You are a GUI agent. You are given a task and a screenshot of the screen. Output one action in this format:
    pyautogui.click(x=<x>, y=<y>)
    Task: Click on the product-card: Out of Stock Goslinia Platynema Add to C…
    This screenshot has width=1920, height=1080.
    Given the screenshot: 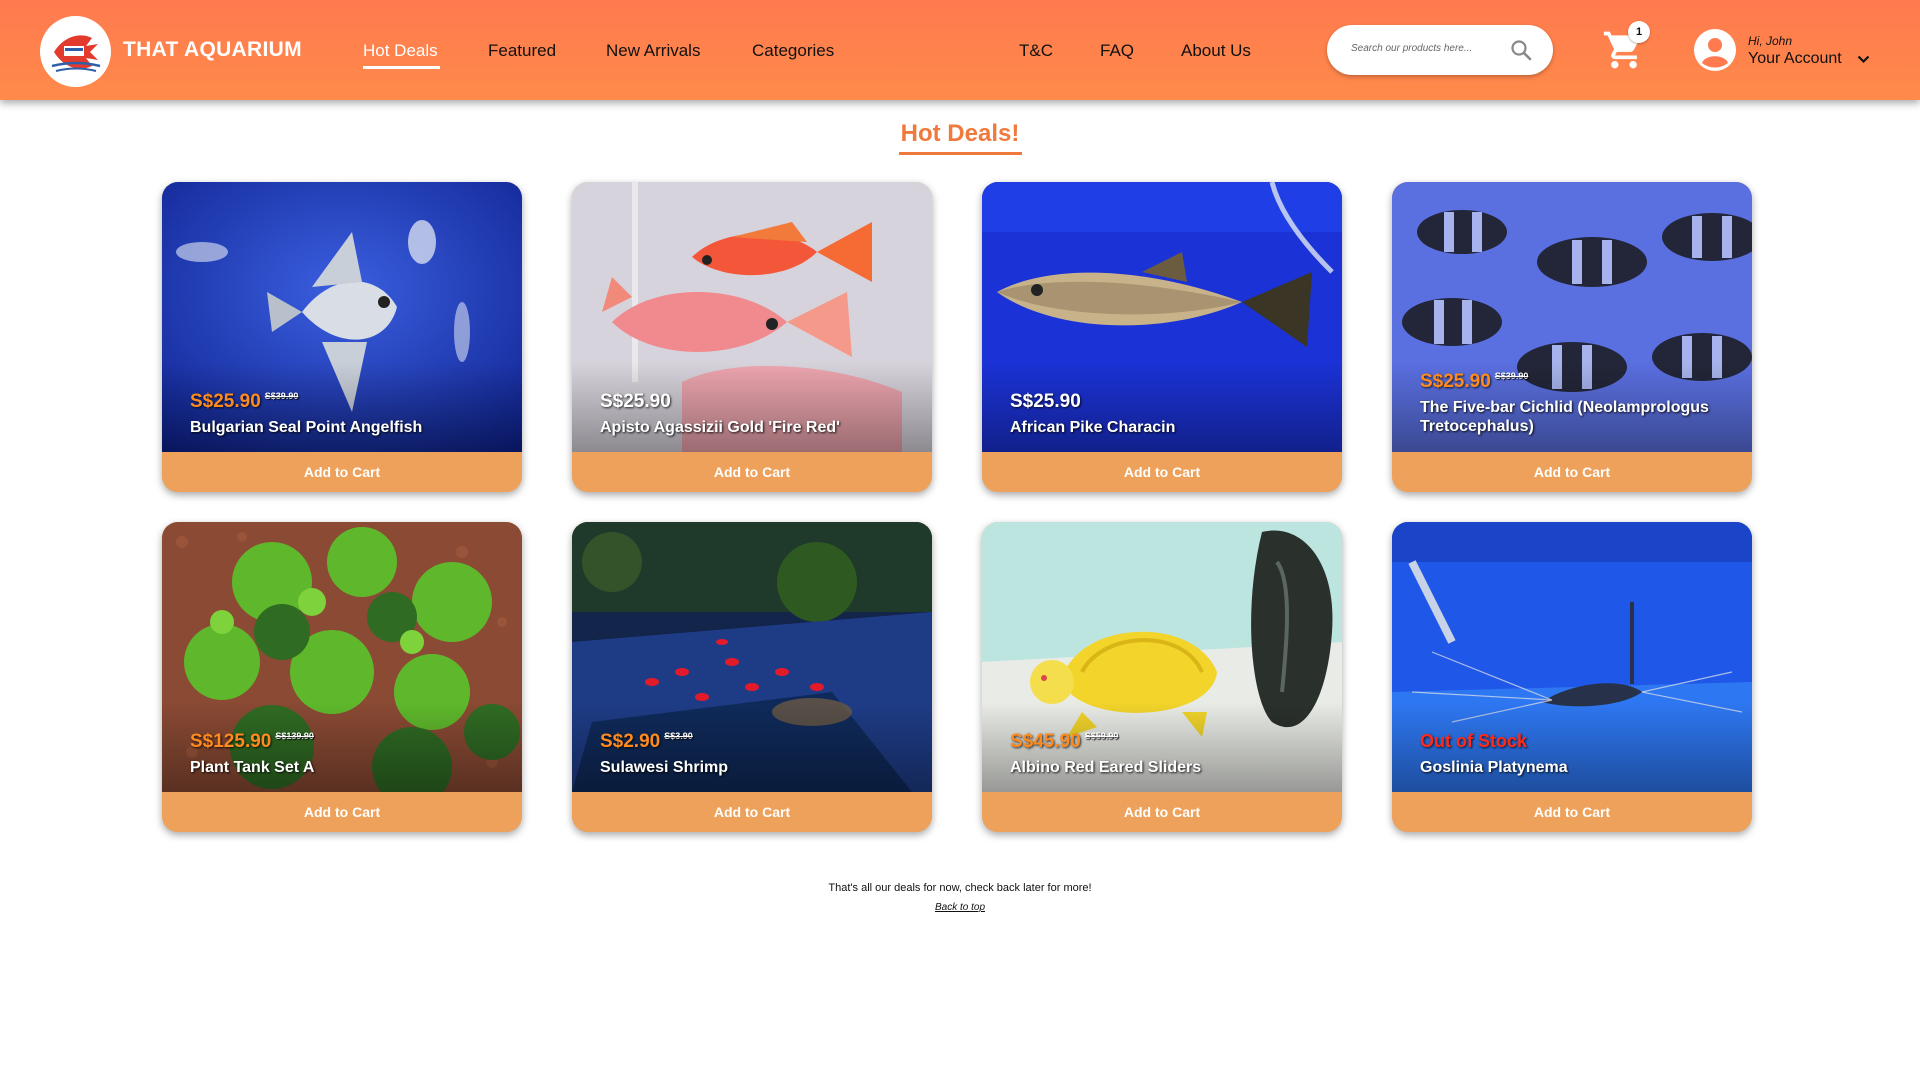 What is the action you would take?
    pyautogui.click(x=1572, y=677)
    